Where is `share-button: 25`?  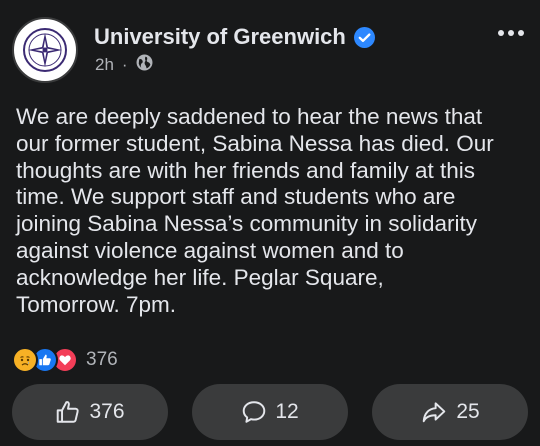
share-button: 25 is located at coordinates (450, 412).